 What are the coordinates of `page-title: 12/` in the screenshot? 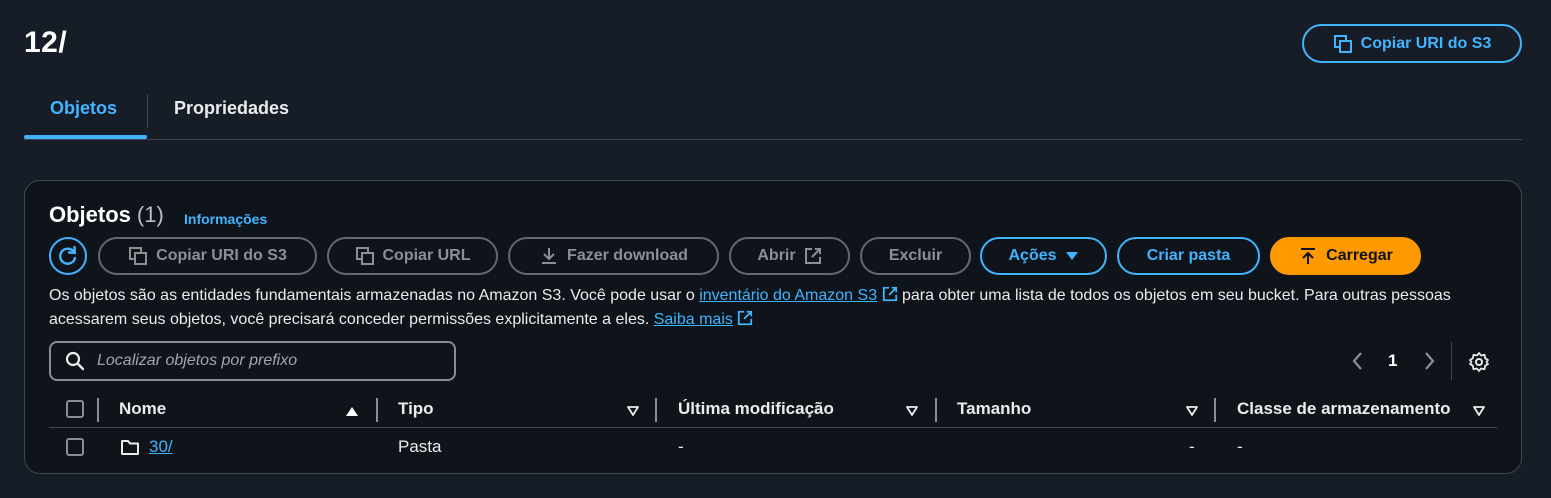 It's located at (46, 42).